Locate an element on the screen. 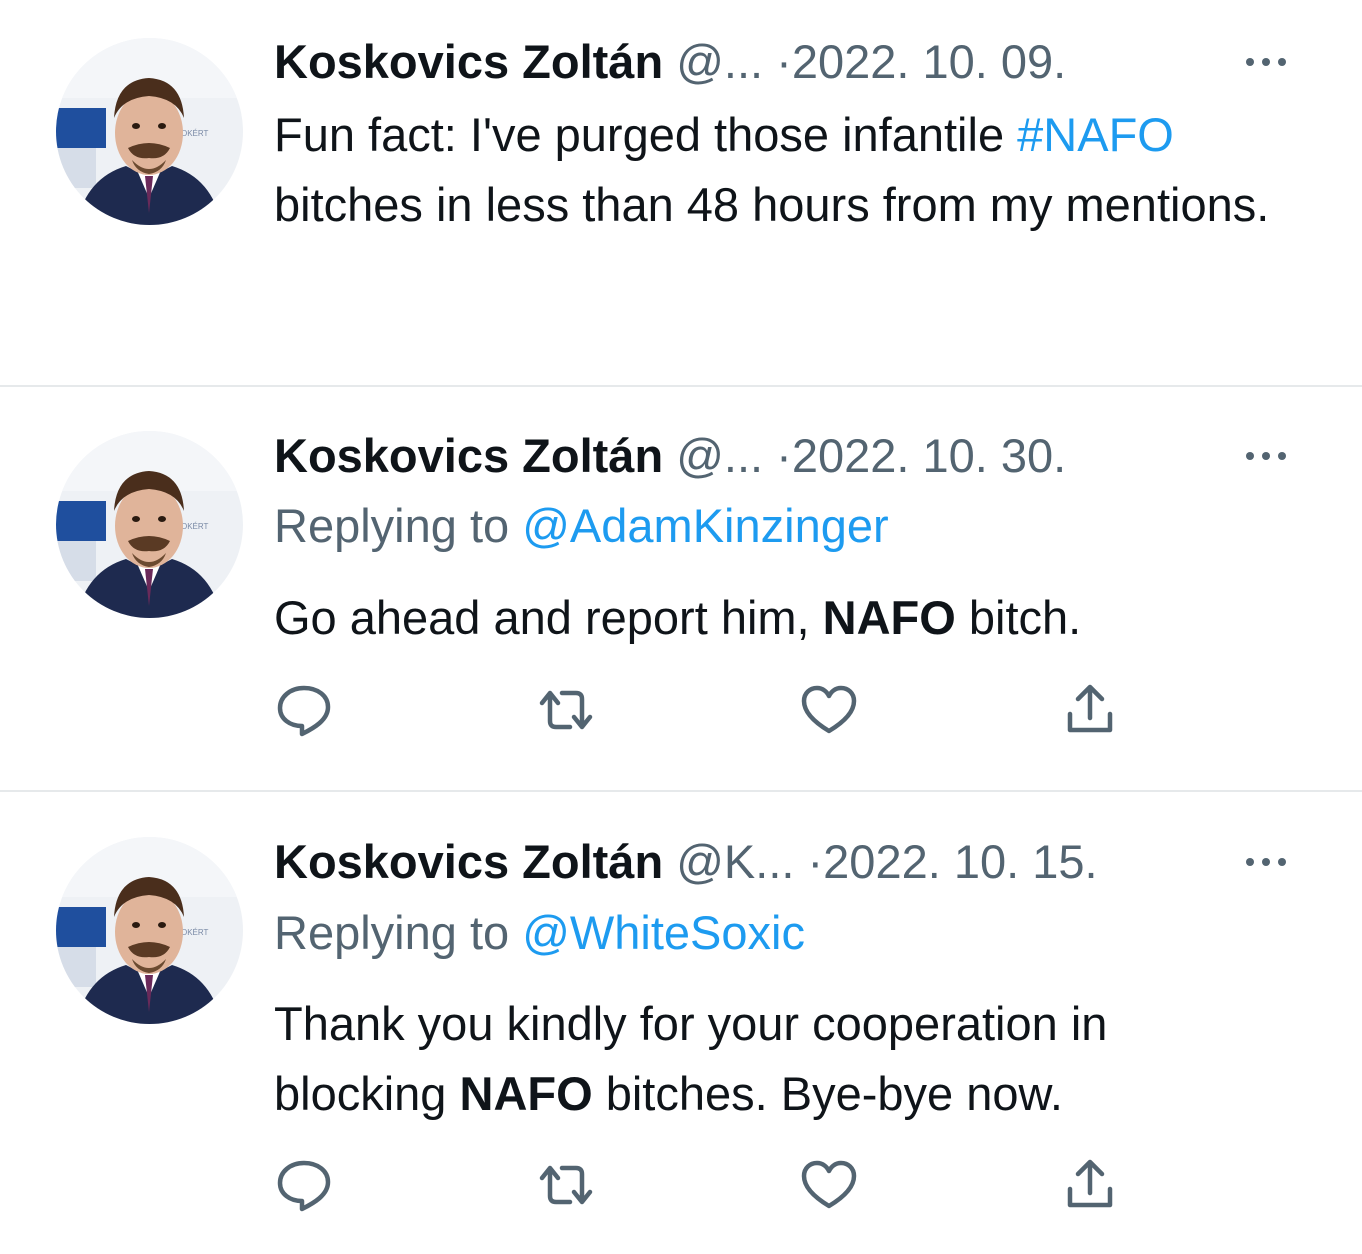 The image size is (1362, 1254). tweet-date: 2022. 10. 15. is located at coordinates (960, 861).